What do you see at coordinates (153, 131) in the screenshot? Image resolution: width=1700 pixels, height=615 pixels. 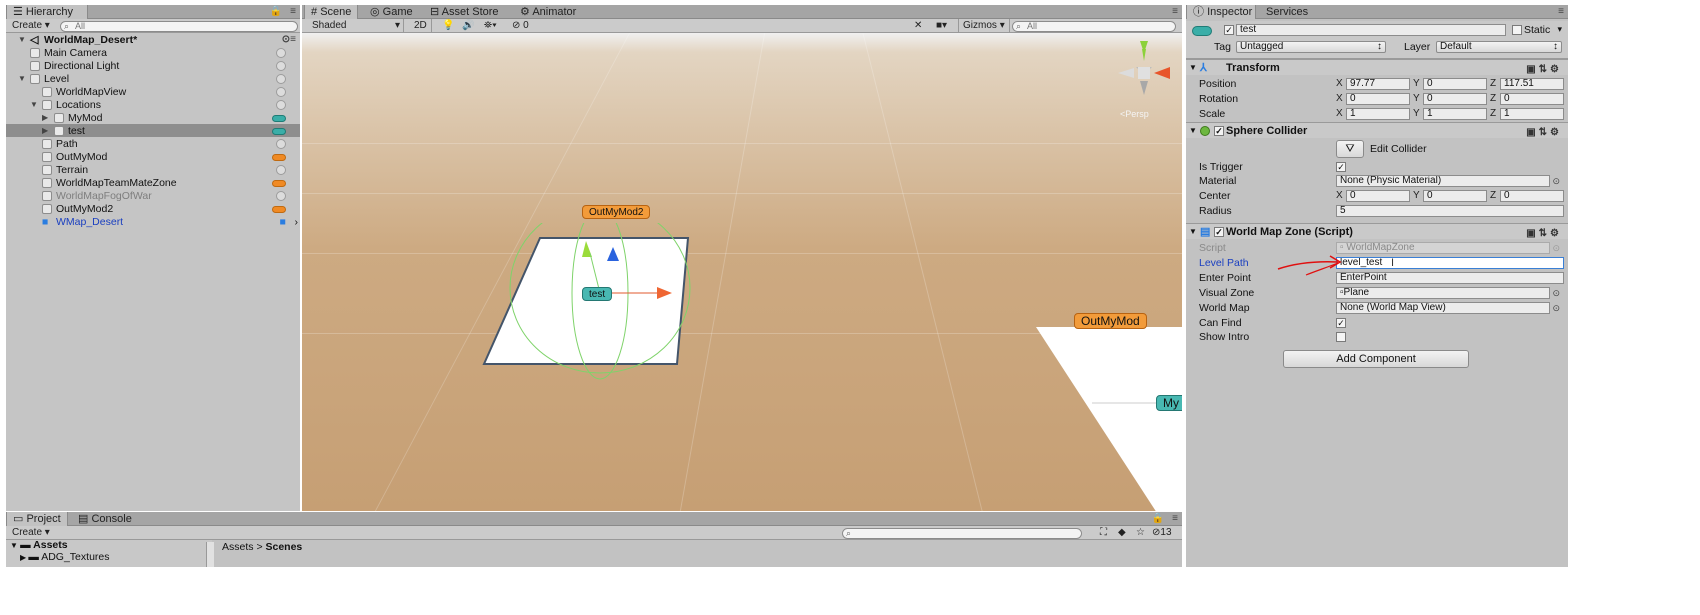 I see `hierarchy-item: ▶ test` at bounding box center [153, 131].